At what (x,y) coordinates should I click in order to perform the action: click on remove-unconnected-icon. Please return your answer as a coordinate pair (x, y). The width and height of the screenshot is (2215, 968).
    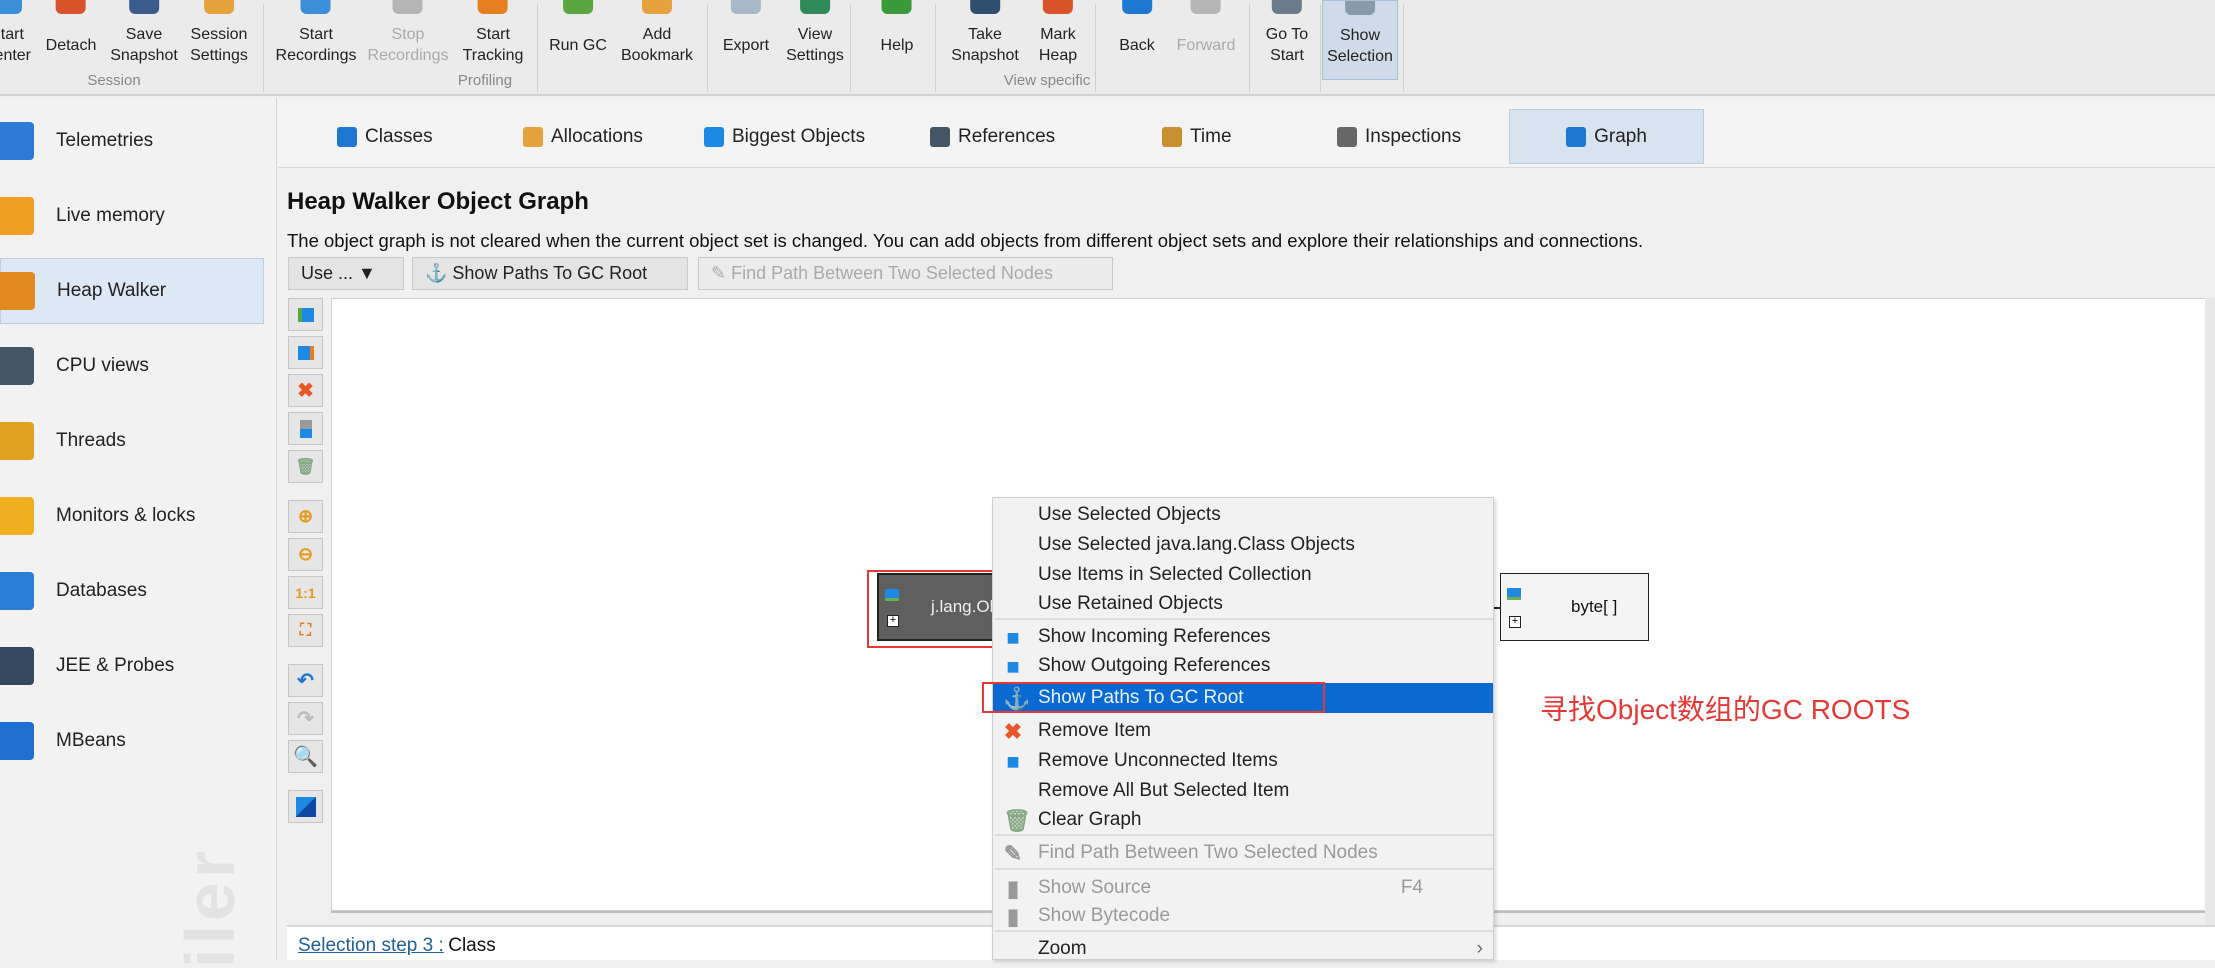
    Looking at the image, I should click on (305, 428).